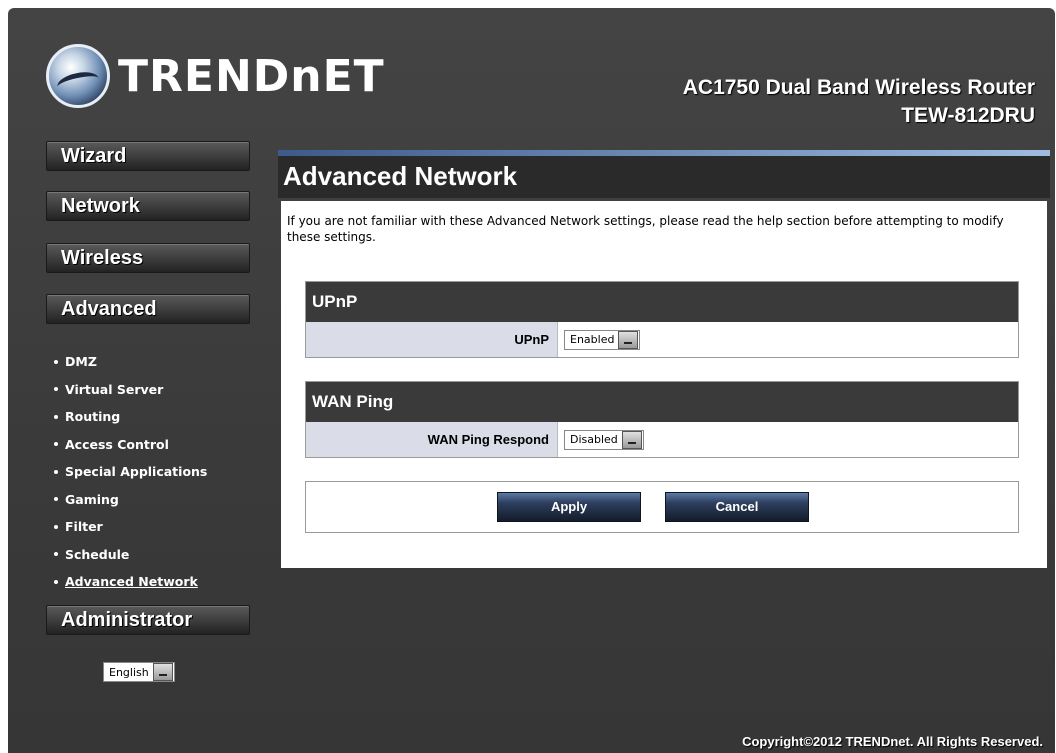 Image resolution: width=1056 pixels, height=753 pixels. I want to click on nav-network: Network, so click(148, 206).